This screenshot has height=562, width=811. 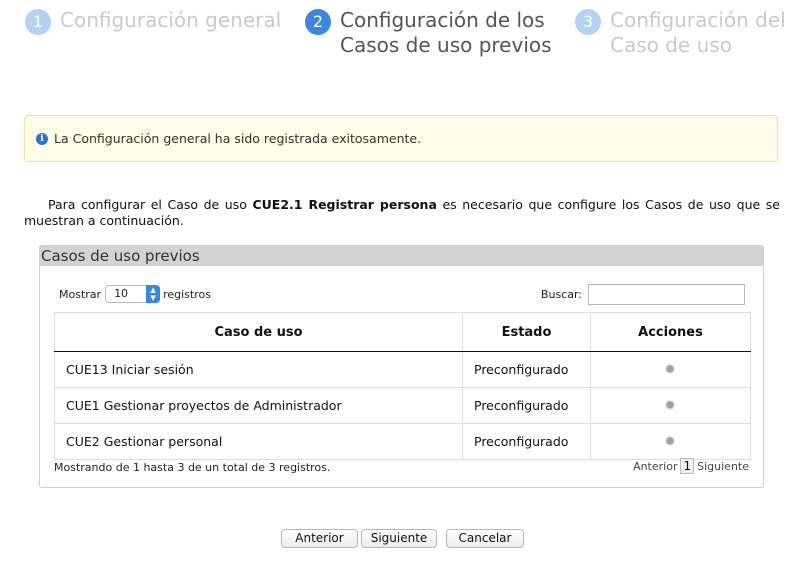 I want to click on pager-next: Siguiente, so click(x=723, y=466).